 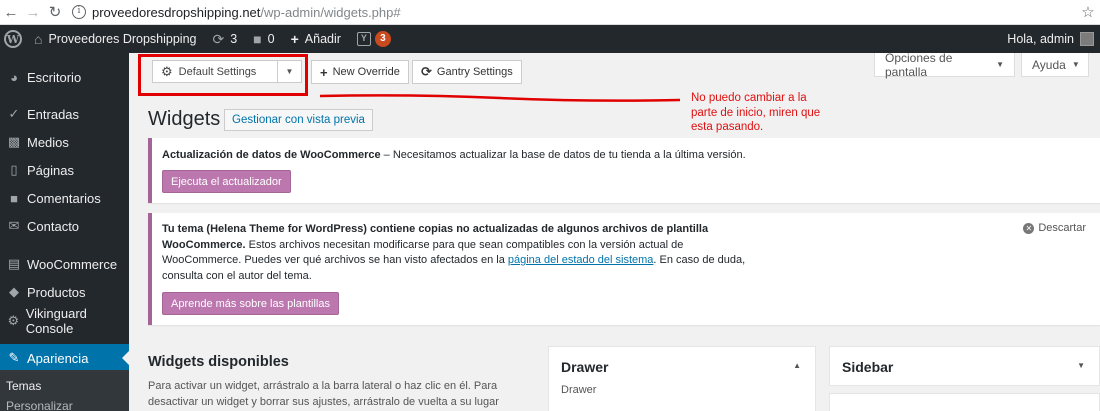 I want to click on info-icon: i, so click(x=79, y=12).